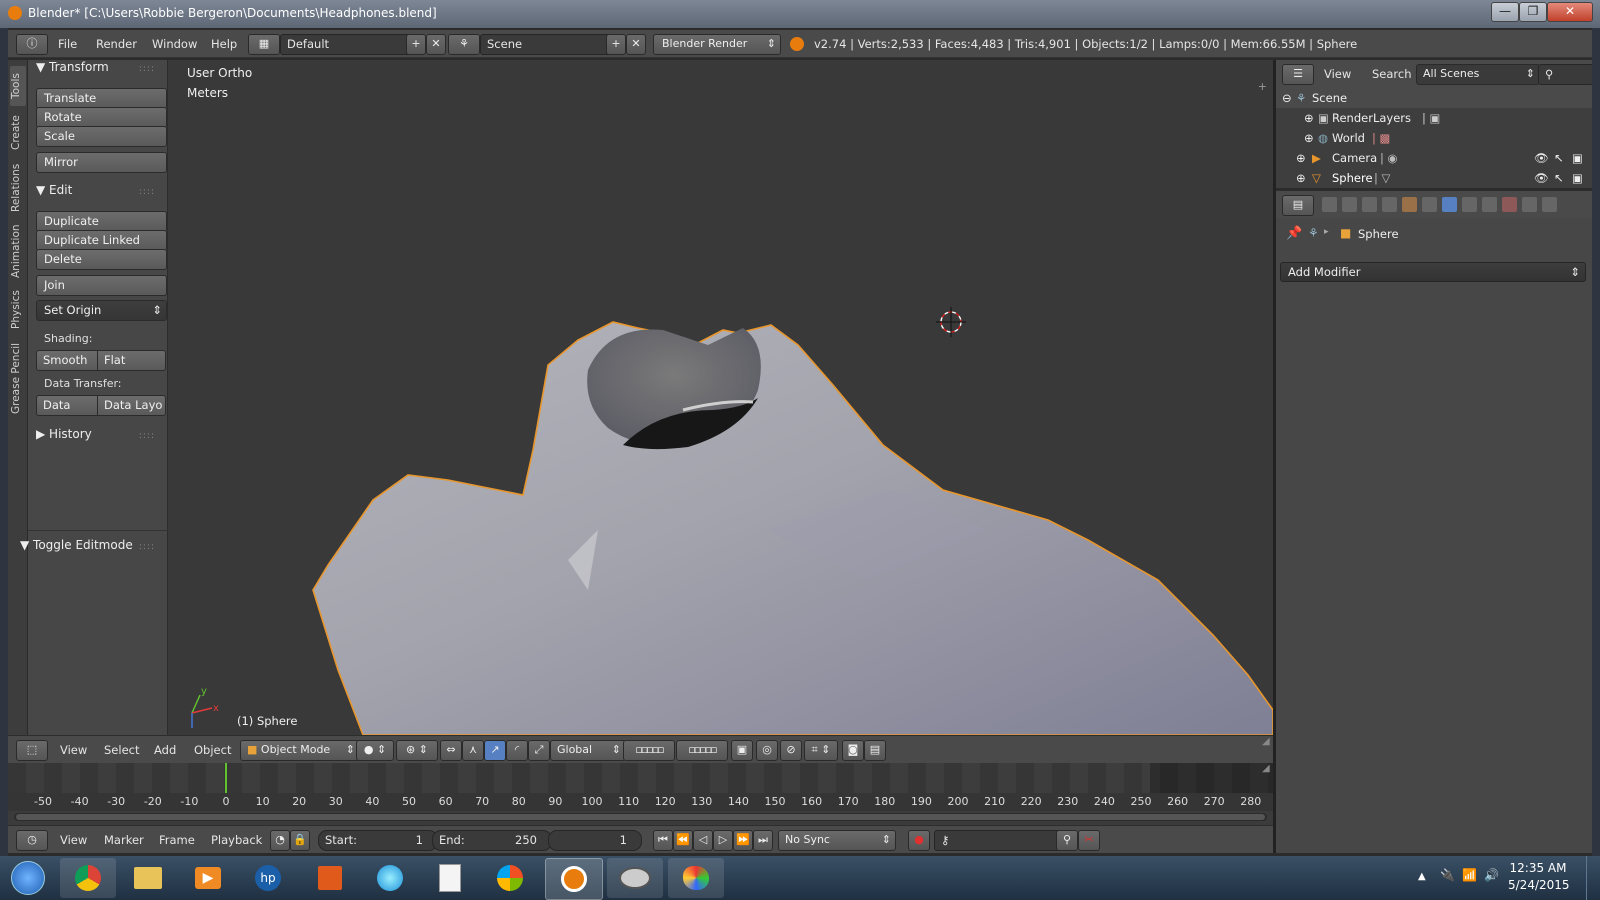 The height and width of the screenshot is (900, 1600). Describe the element at coordinates (18, 378) in the screenshot. I see `tab-grease-pencil: Grease Pencil` at that location.